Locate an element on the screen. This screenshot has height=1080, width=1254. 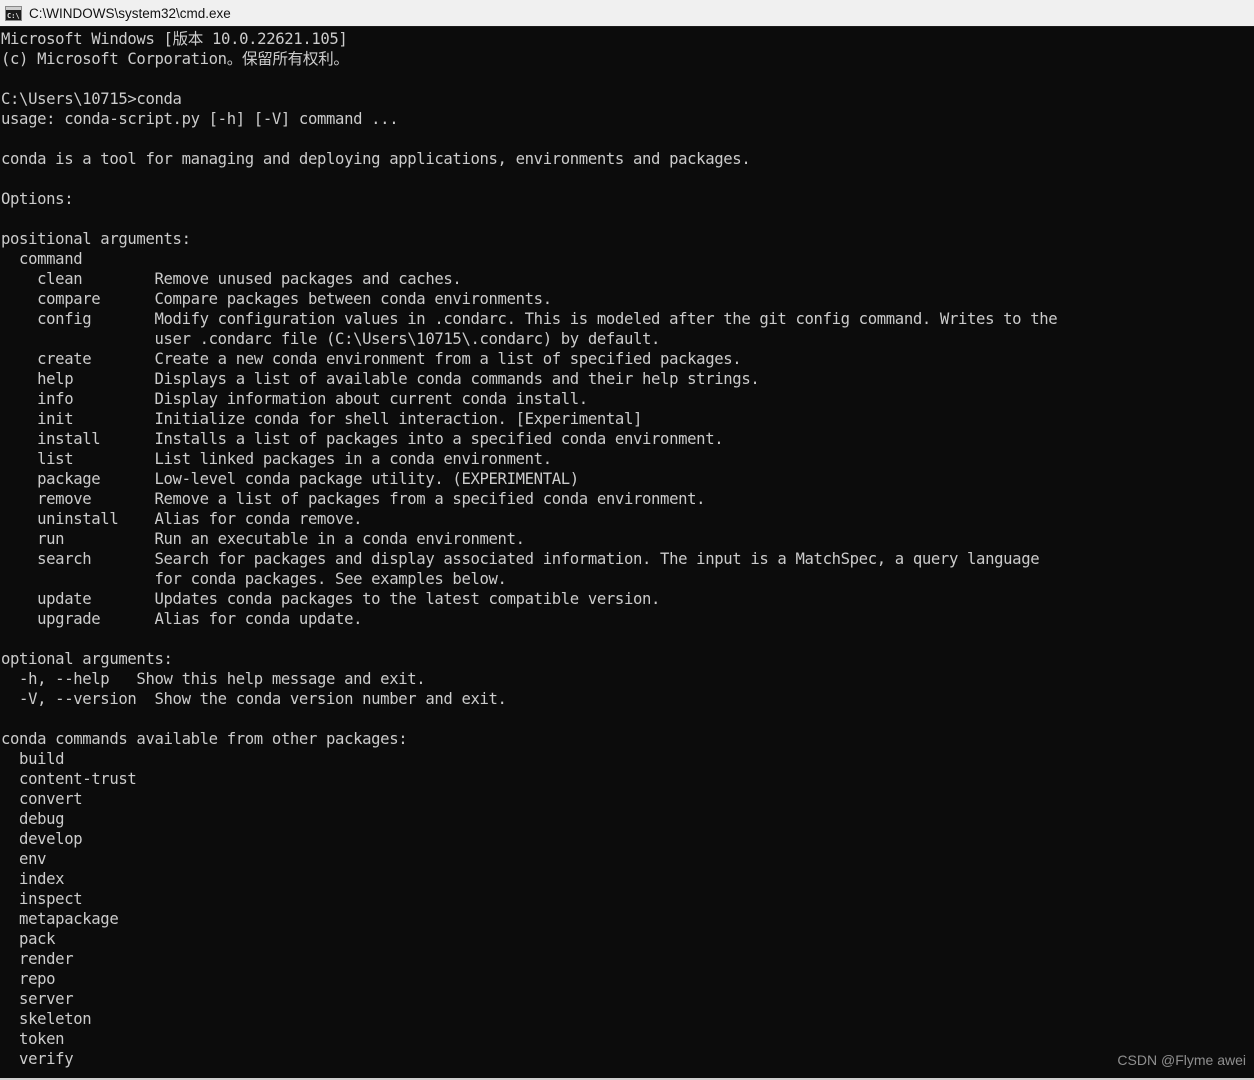
console-line: token is located at coordinates (33, 1039).